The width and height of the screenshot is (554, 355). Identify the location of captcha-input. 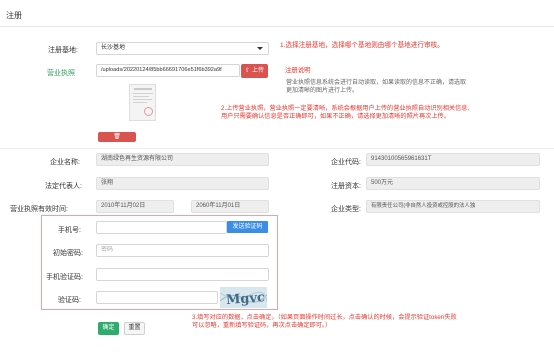
(157, 297).